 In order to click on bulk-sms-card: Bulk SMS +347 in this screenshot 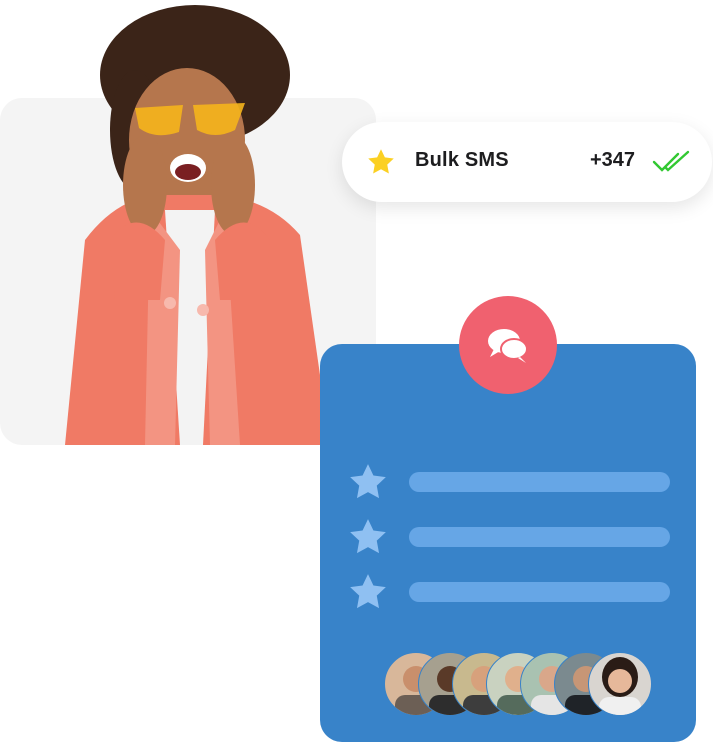, I will do `click(527, 162)`.